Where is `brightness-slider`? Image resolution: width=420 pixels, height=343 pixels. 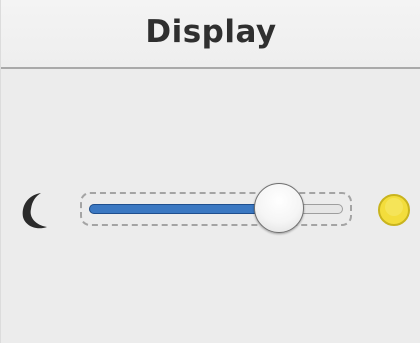
brightness-slider is located at coordinates (216, 208).